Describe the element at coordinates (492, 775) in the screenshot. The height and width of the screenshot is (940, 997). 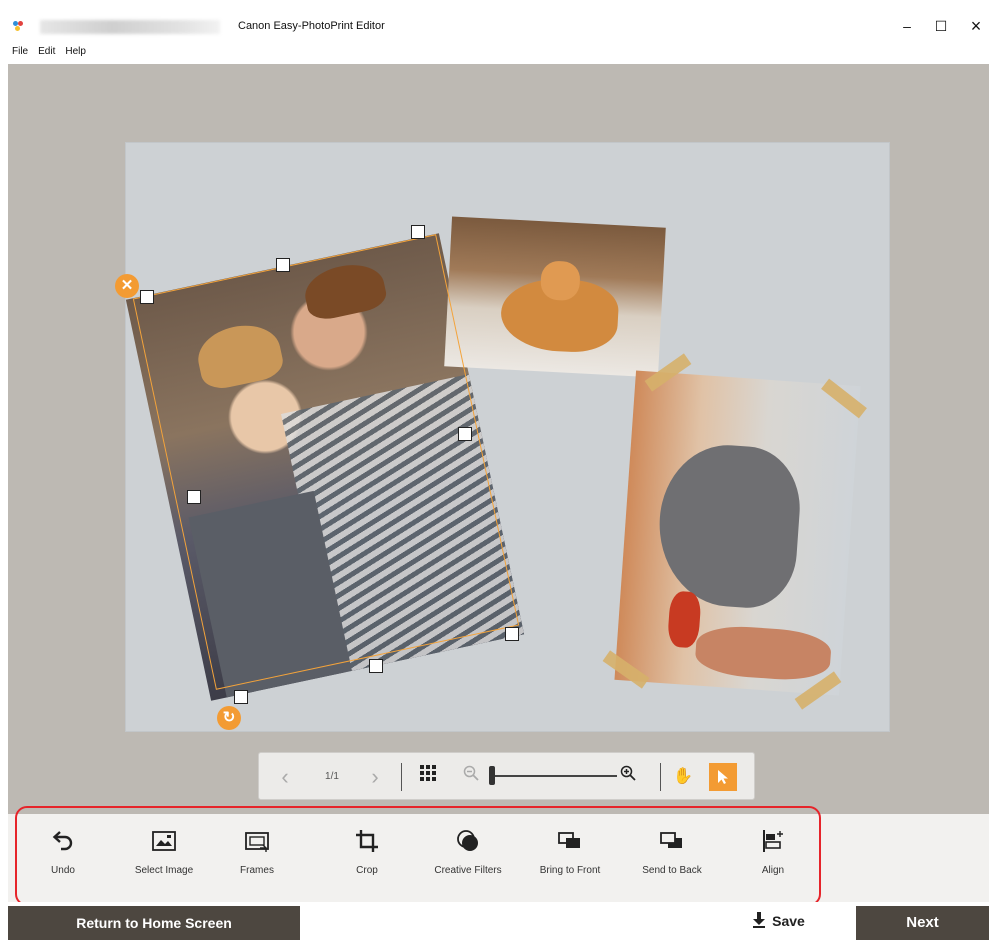
I see `zoom-slider-thumb` at that location.